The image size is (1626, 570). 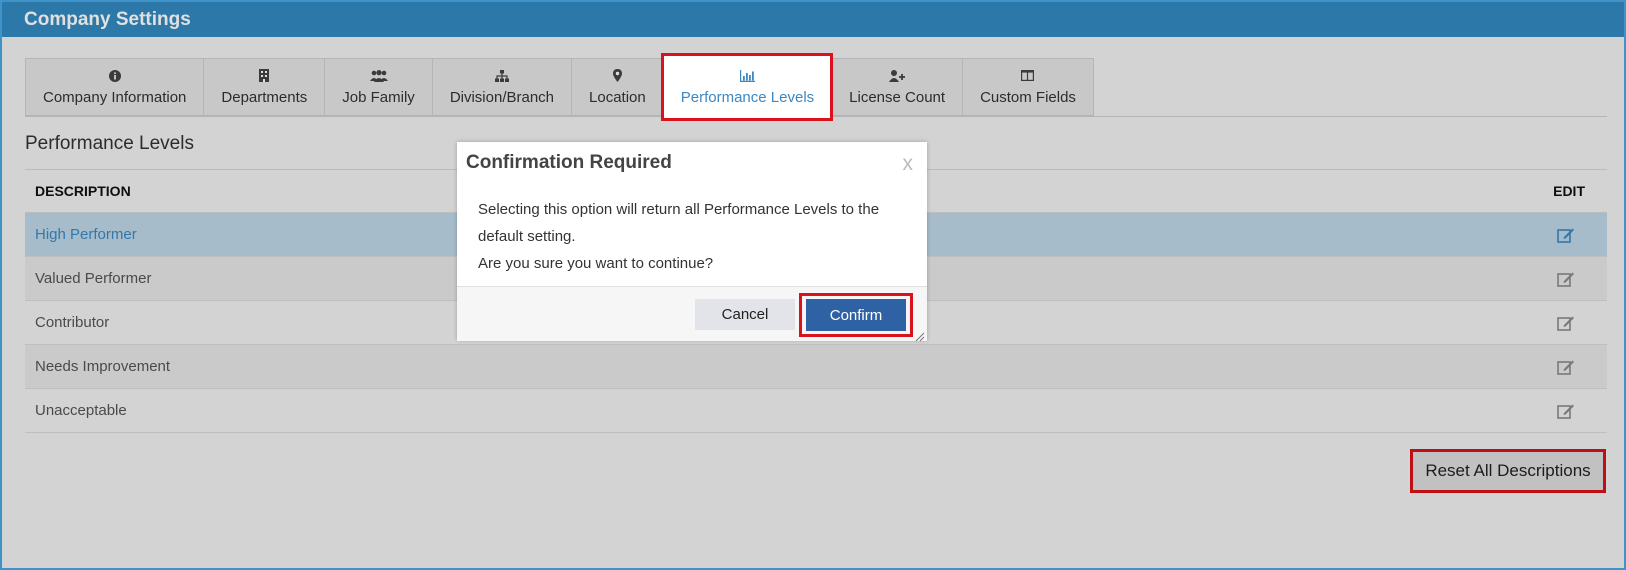 What do you see at coordinates (920, 335) in the screenshot?
I see `resize-grip-icon` at bounding box center [920, 335].